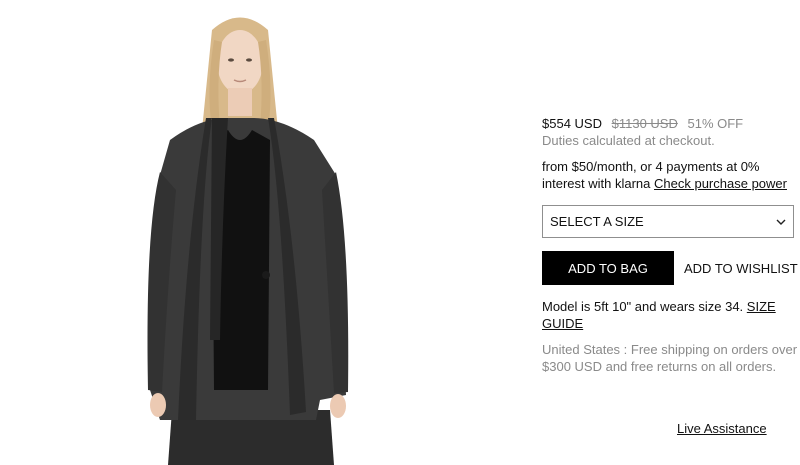 This screenshot has height=465, width=800. I want to click on add-to-bag-button: ADD TO BAG, so click(608, 268).